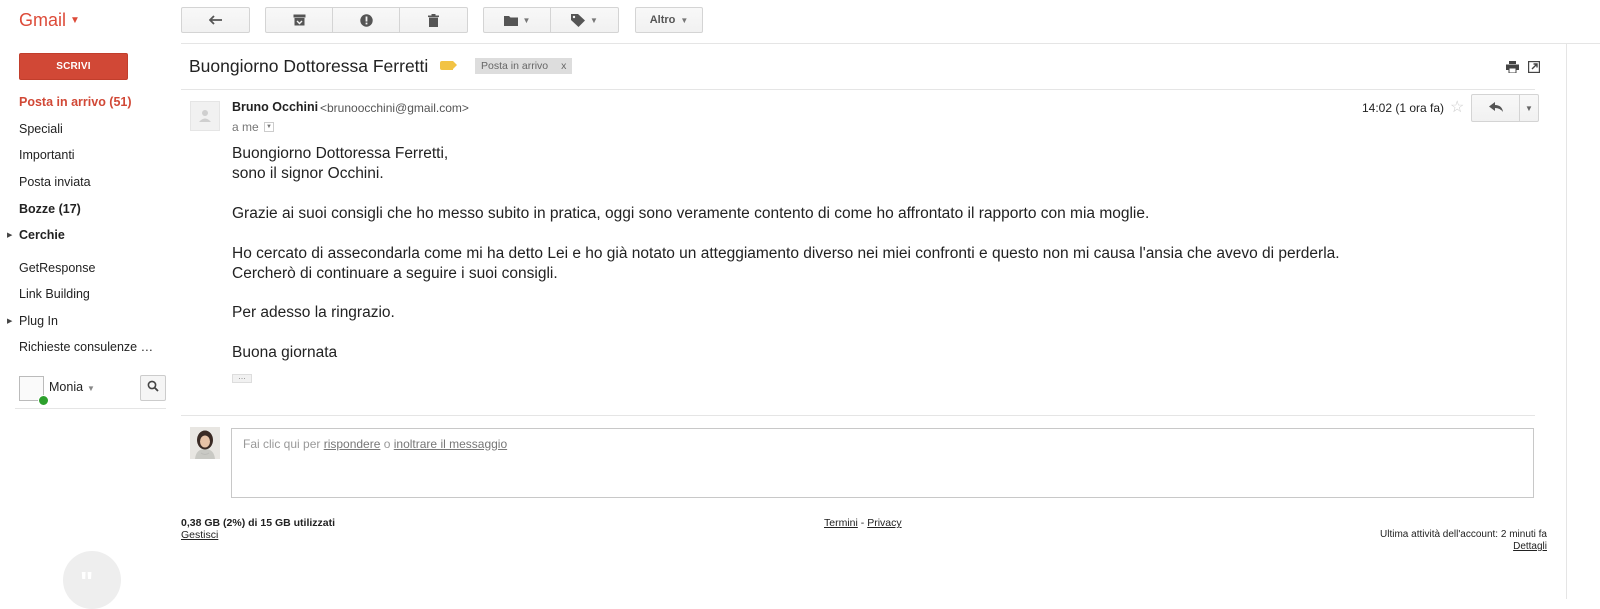  I want to click on reply-icon, so click(1495, 108).